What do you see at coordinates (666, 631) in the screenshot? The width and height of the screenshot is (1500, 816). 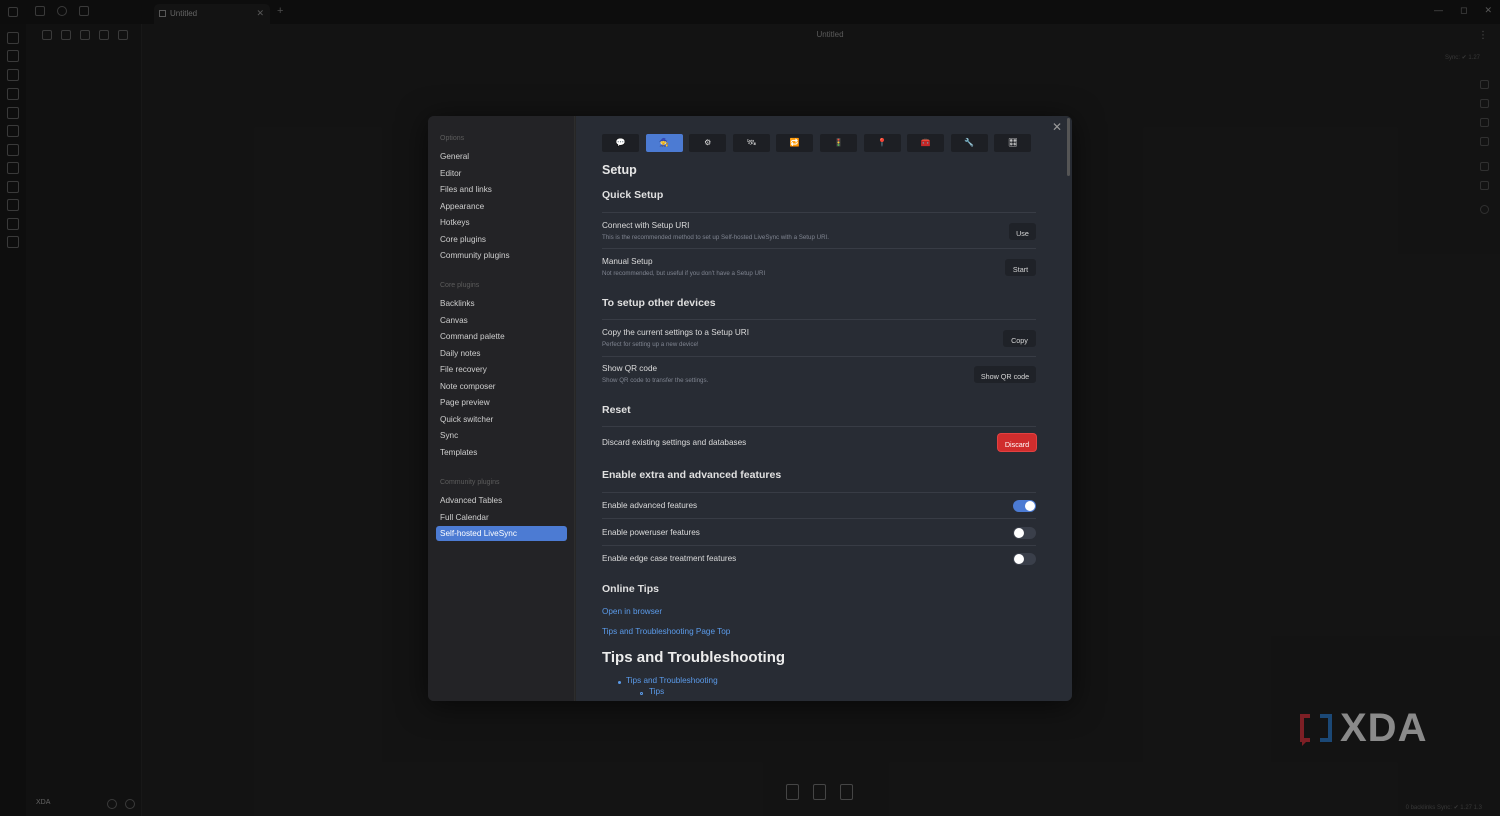 I see `tips-page-top-link: Tips and Troubleshooting Page Top` at bounding box center [666, 631].